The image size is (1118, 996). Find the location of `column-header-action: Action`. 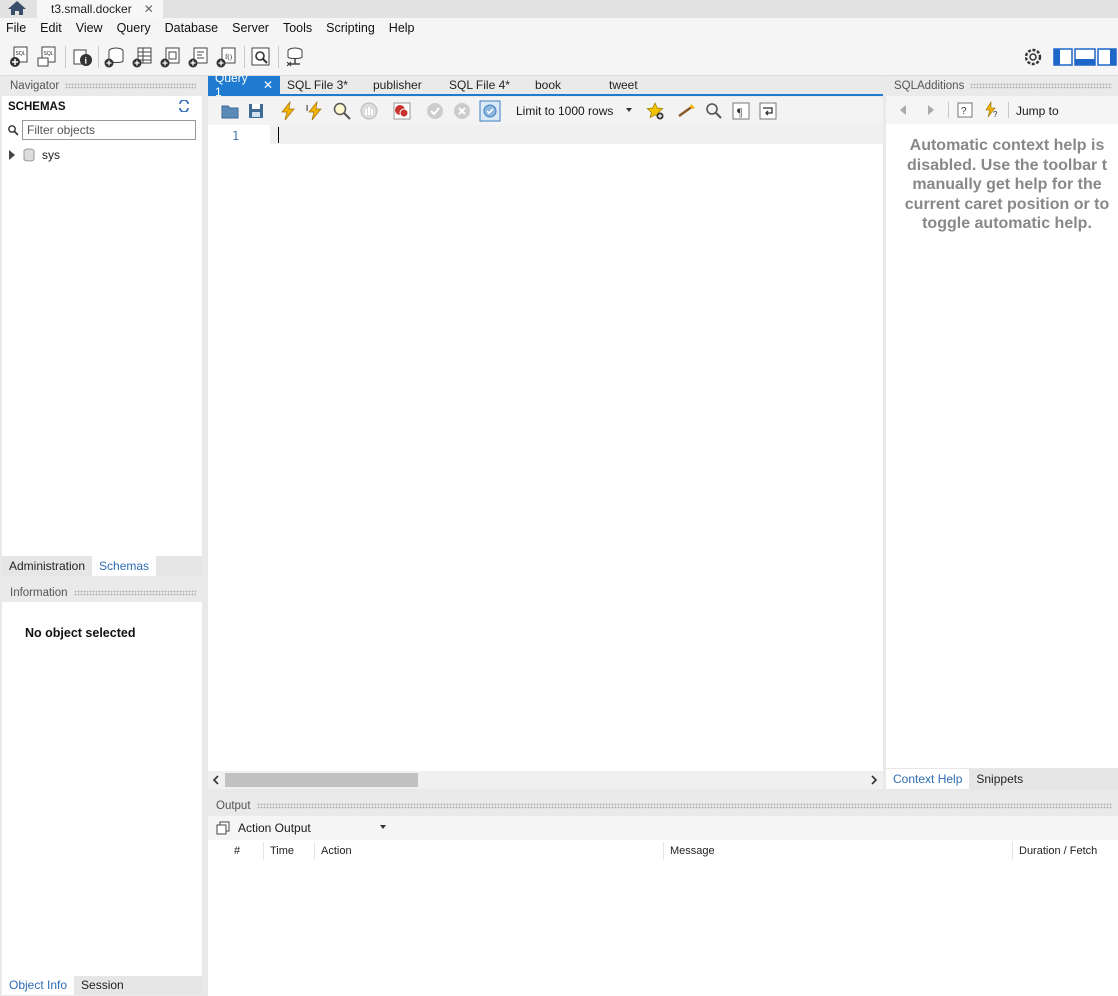

column-header-action: Action is located at coordinates (336, 851).